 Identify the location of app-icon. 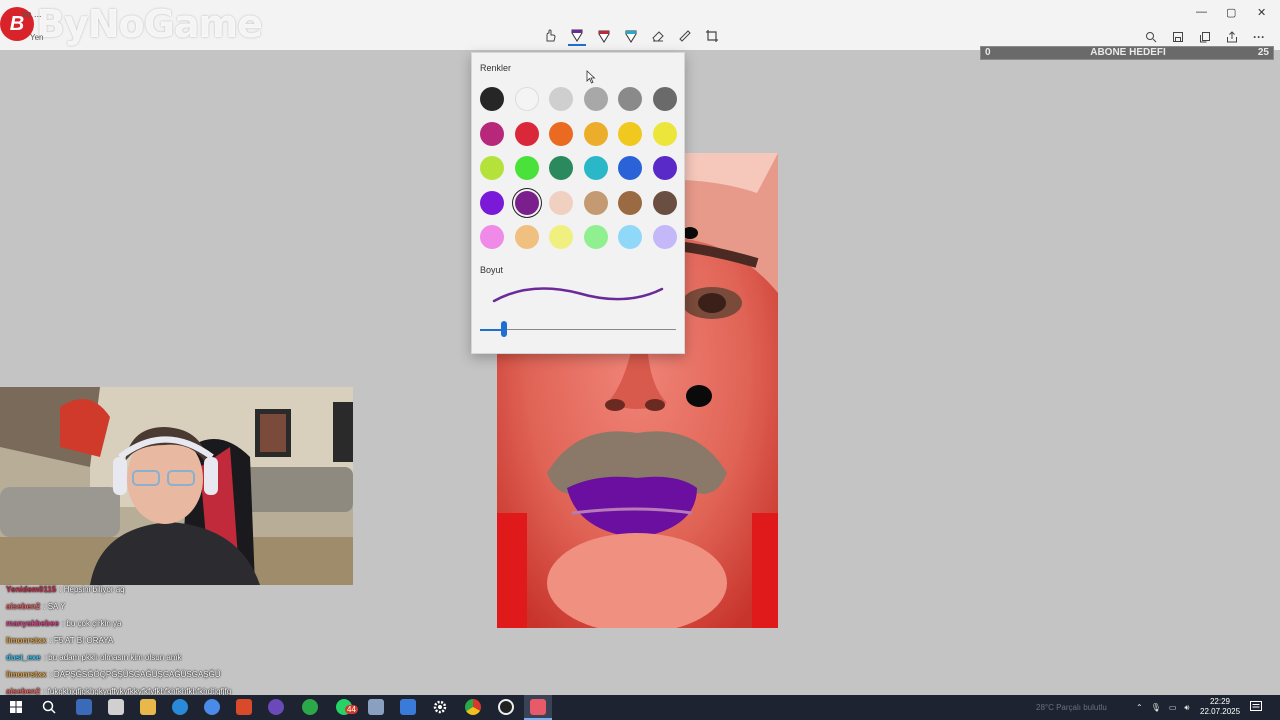
(116, 707).